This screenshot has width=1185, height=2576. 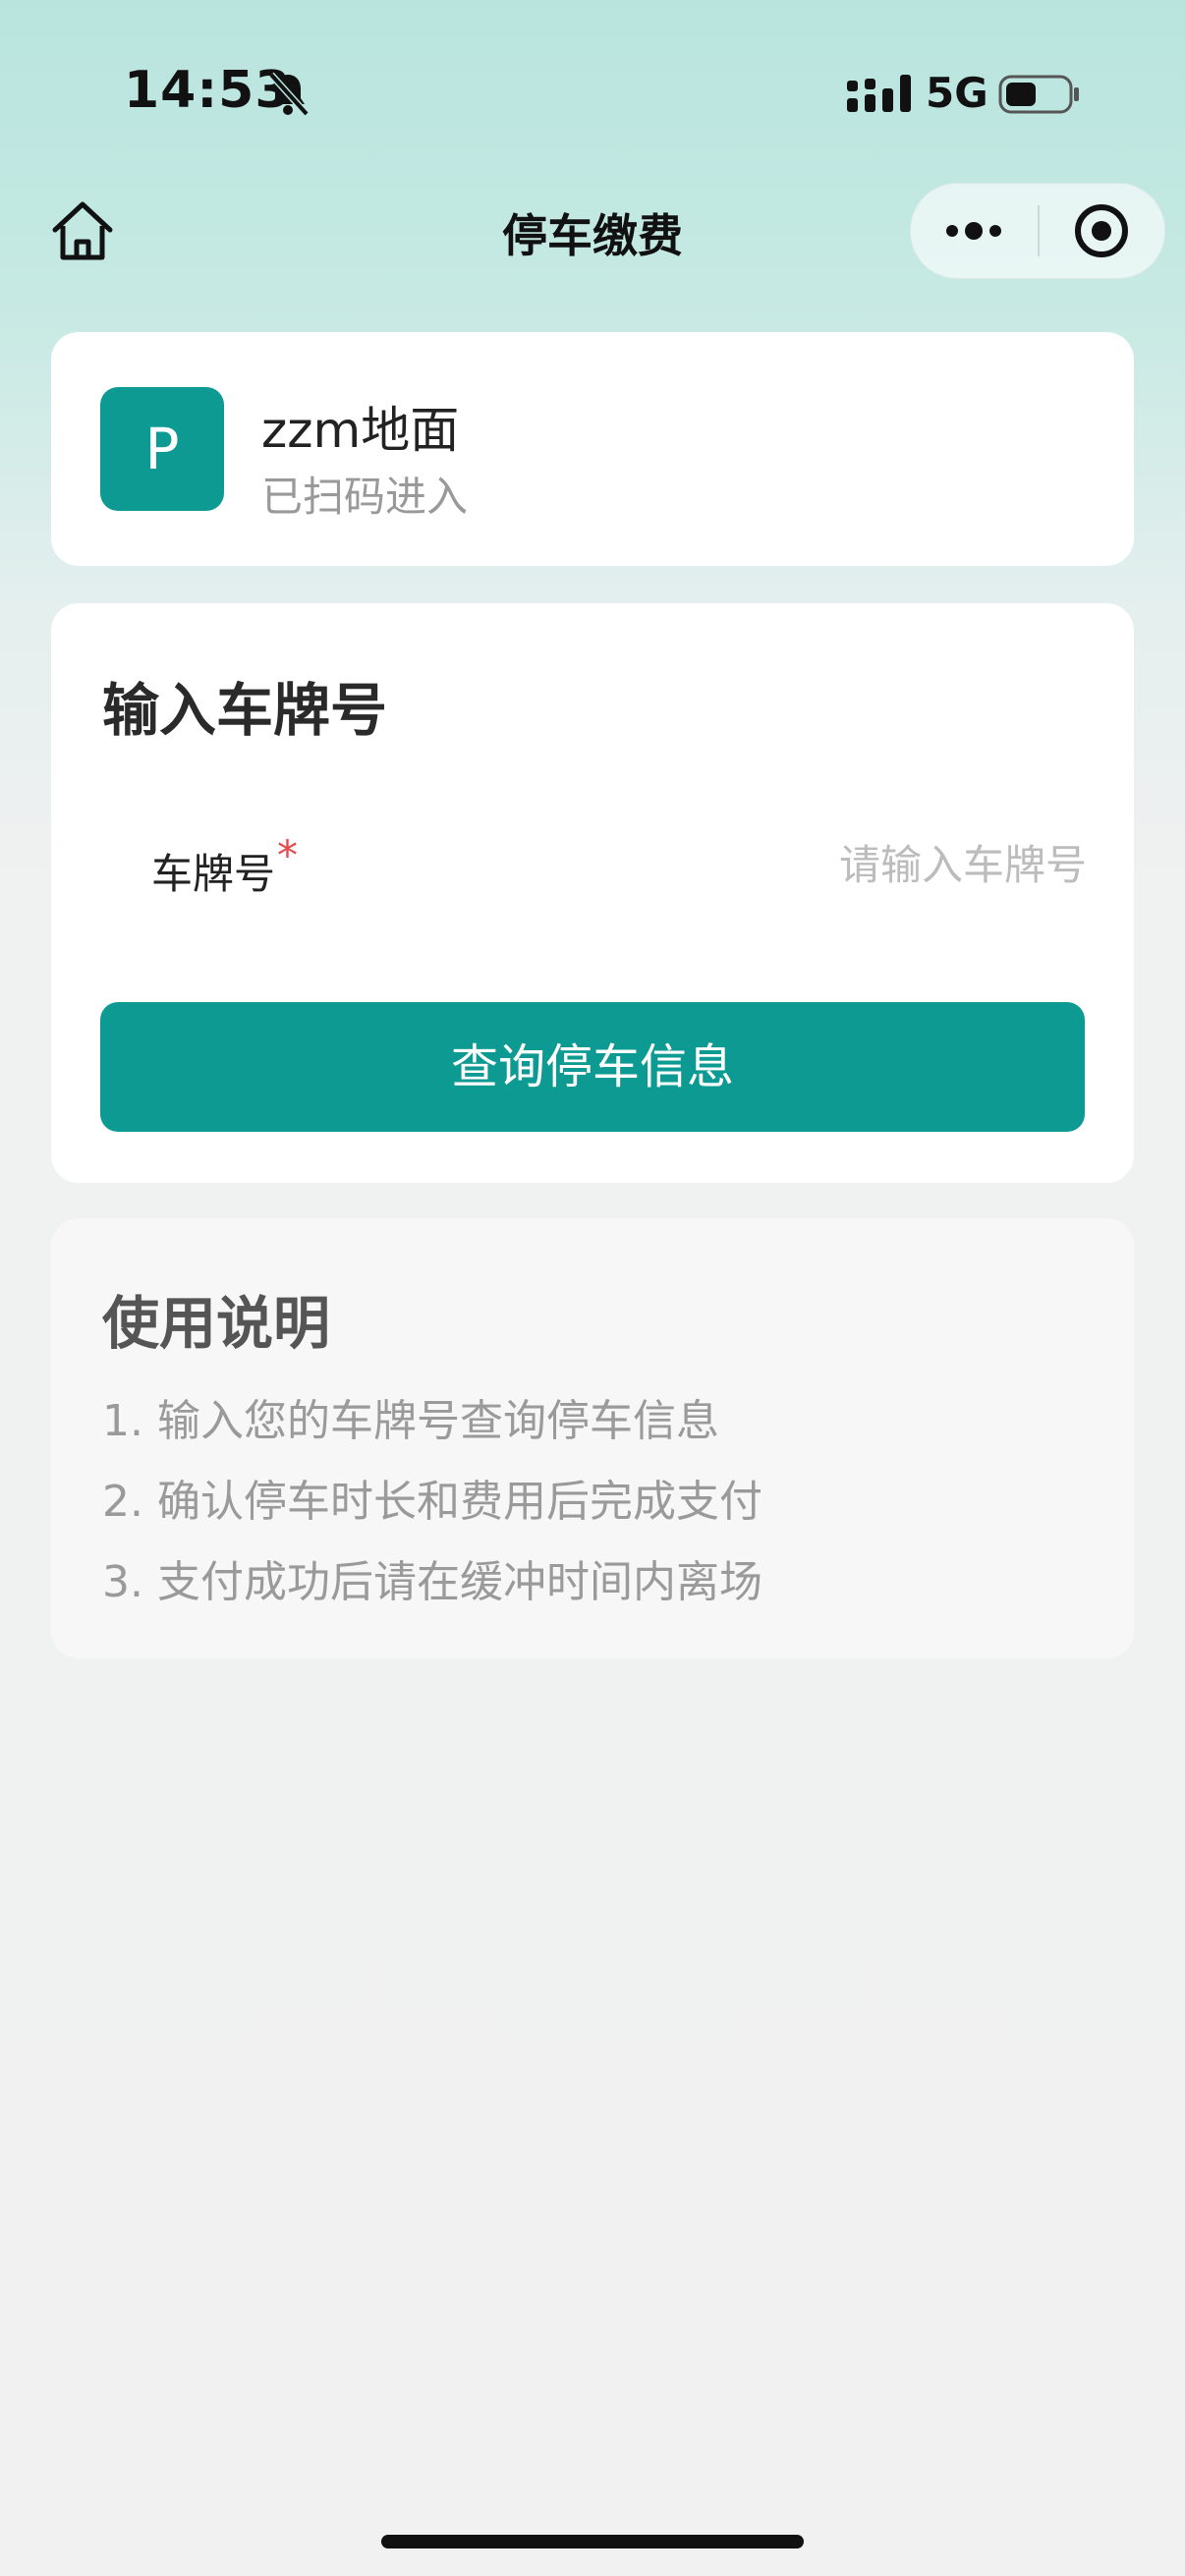 What do you see at coordinates (289, 94) in the screenshot?
I see `bell-slash-icon` at bounding box center [289, 94].